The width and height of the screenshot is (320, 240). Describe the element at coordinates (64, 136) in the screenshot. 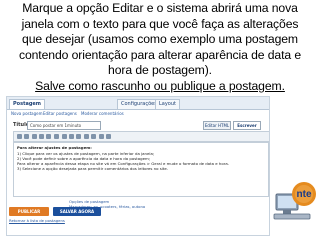

I see `align-left-icon` at that location.